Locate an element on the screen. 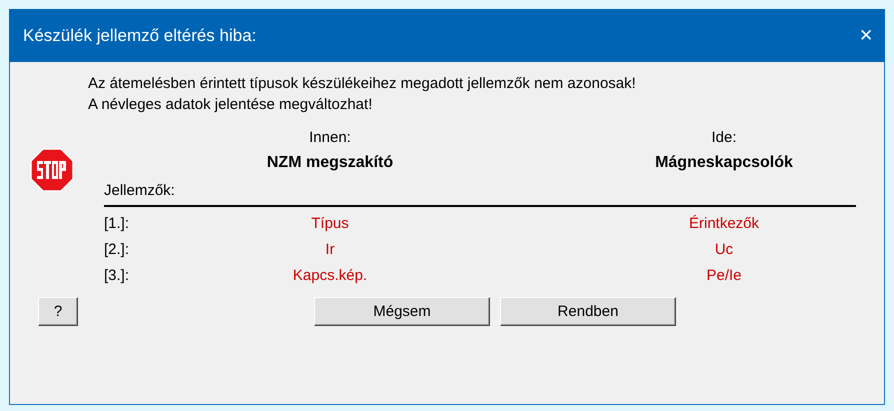 This screenshot has width=894, height=411. row-index: [3.]: is located at coordinates (117, 276).